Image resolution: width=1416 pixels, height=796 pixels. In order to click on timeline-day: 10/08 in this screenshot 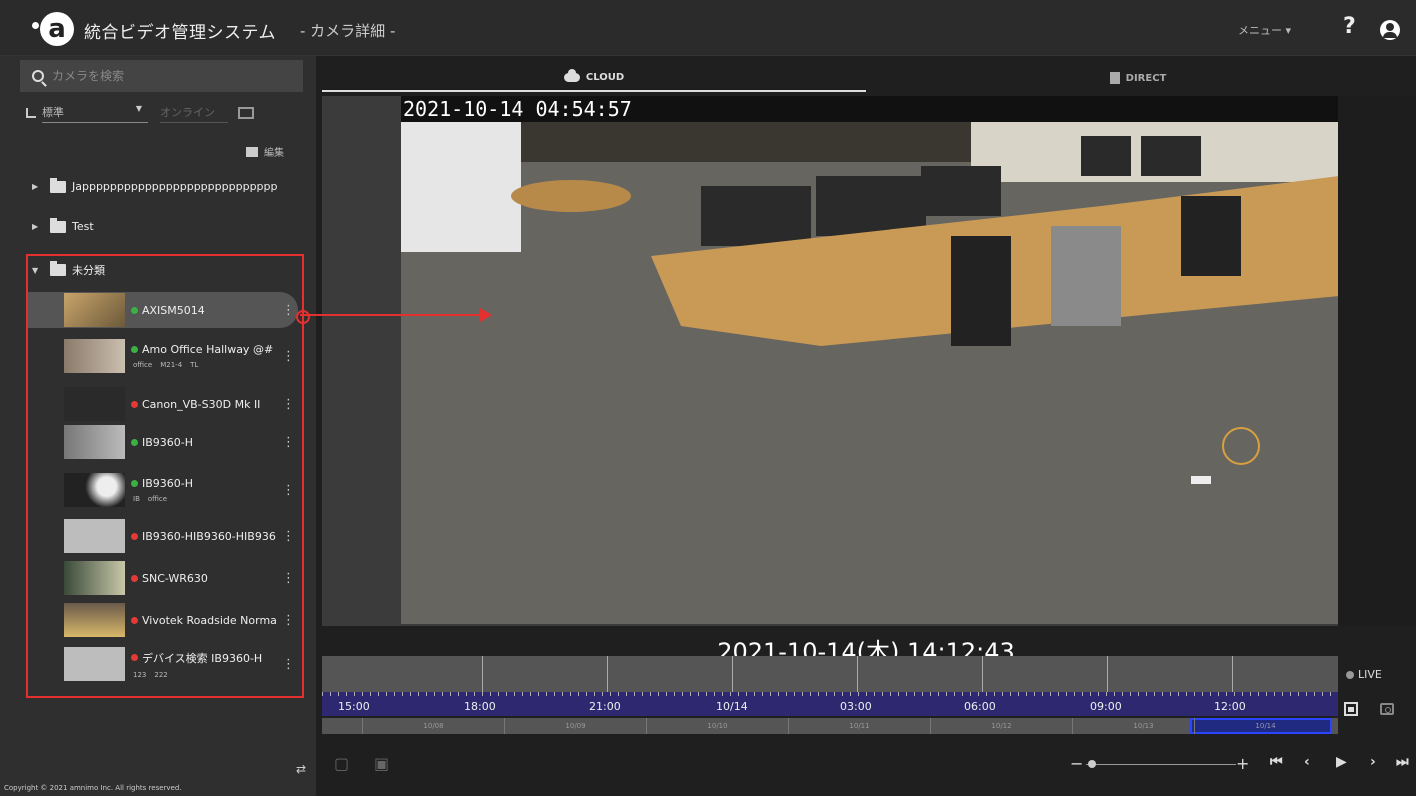, I will do `click(433, 726)`.